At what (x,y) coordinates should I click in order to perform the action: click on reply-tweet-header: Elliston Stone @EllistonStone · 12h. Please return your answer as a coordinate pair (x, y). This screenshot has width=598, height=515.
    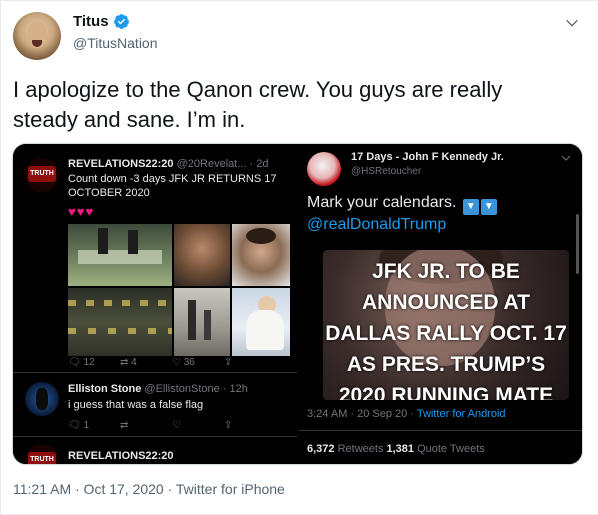
    Looking at the image, I should click on (158, 389).